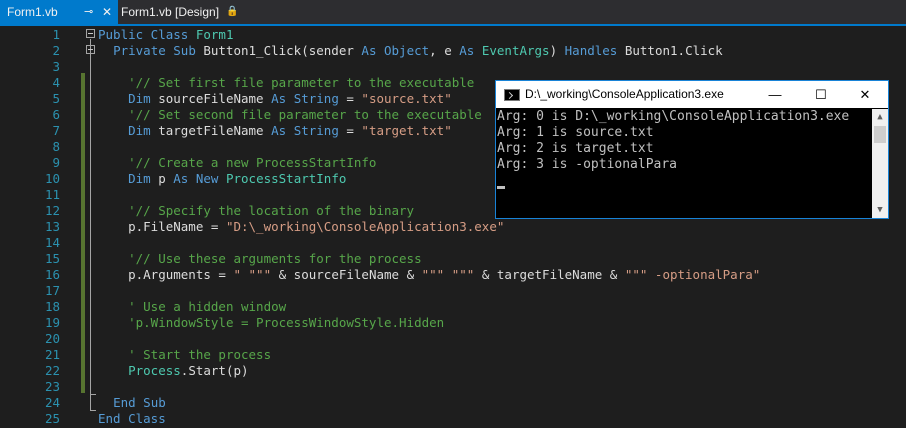 This screenshot has width=906, height=428. What do you see at coordinates (56, 98) in the screenshot?
I see `line-number: 5` at bounding box center [56, 98].